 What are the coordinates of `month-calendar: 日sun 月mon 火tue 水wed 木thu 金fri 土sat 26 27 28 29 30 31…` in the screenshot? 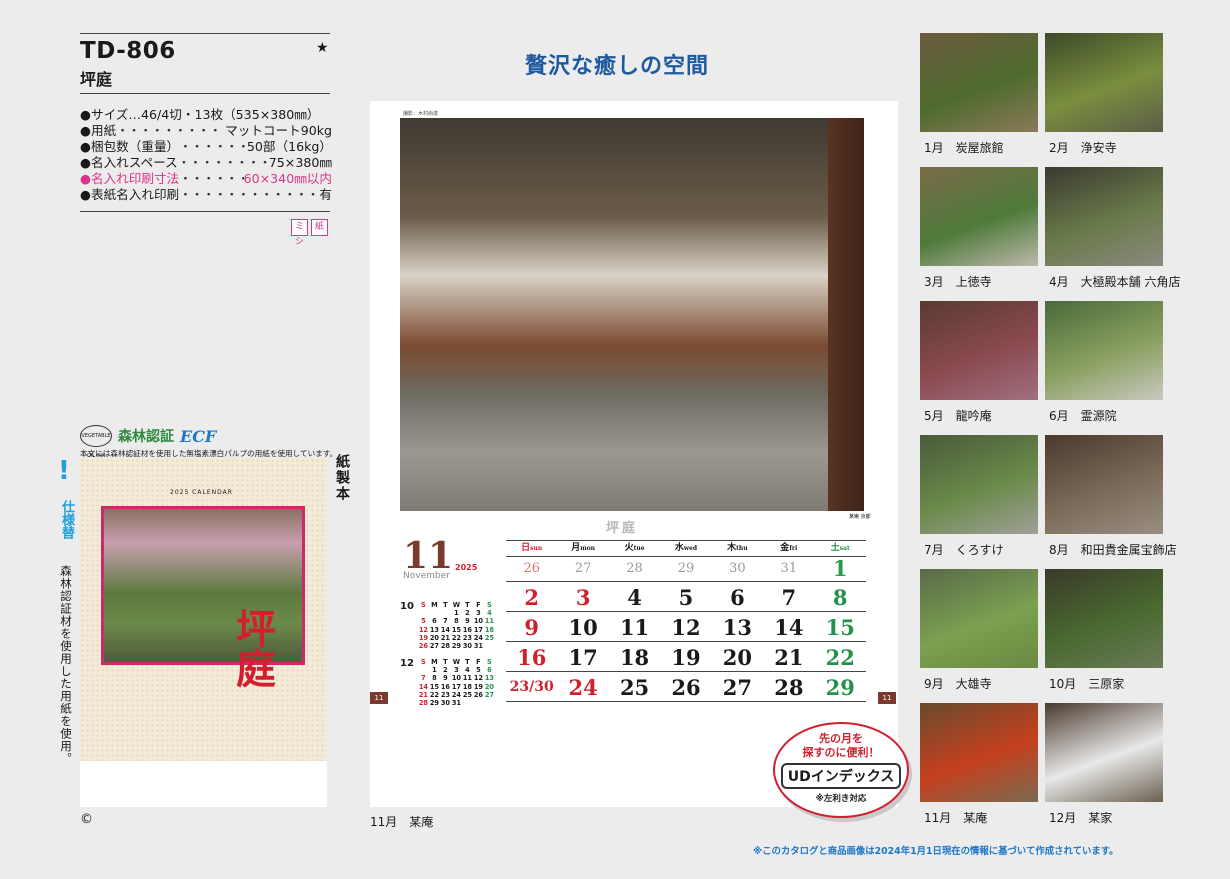 It's located at (686, 621).